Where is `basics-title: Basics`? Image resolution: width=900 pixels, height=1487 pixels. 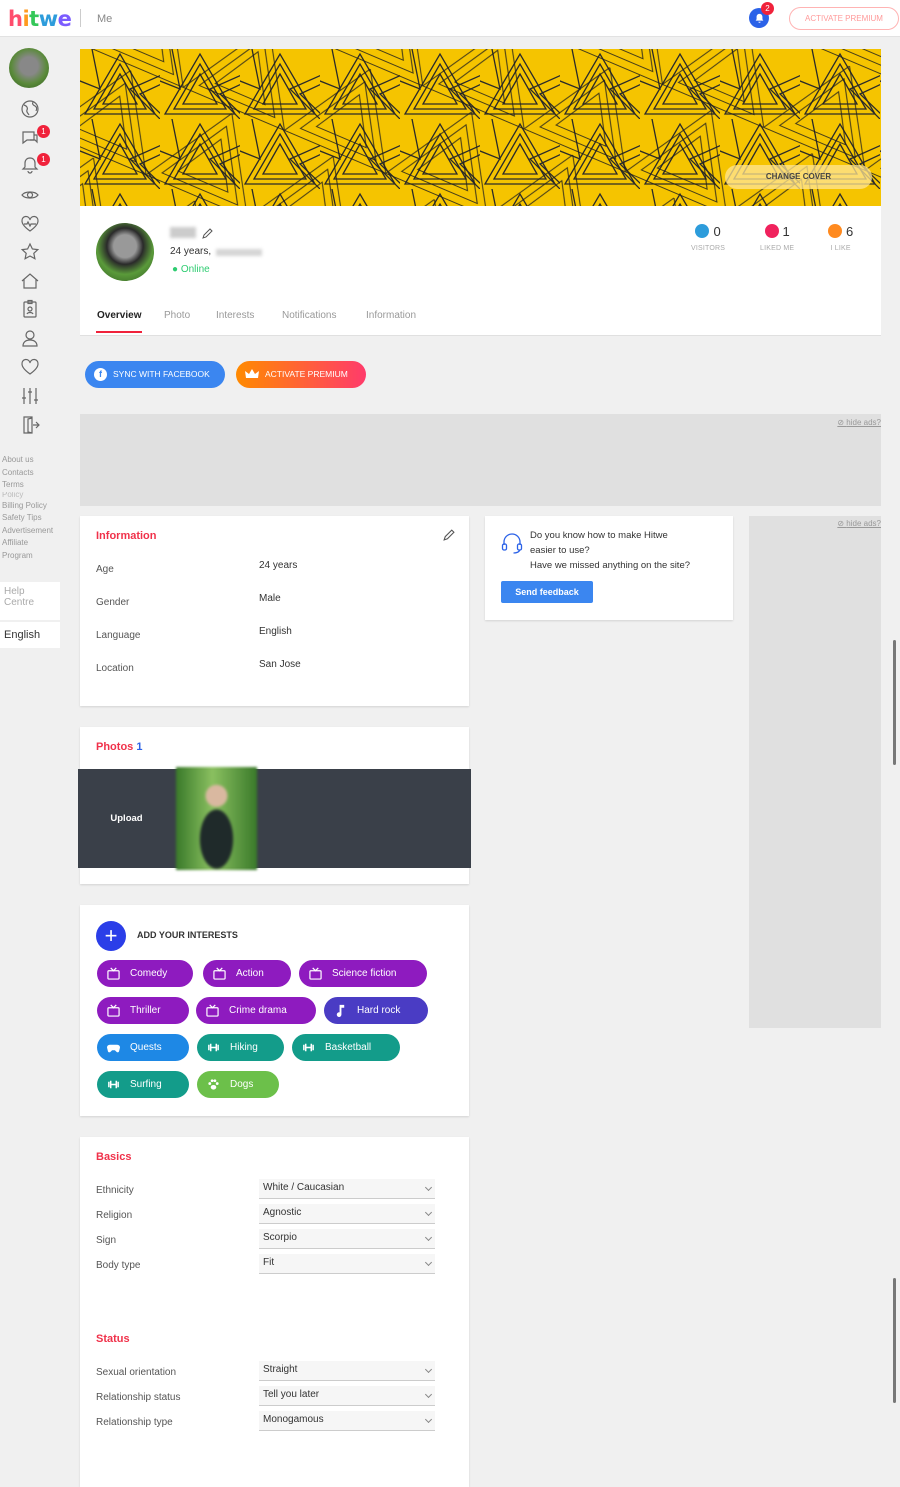 basics-title: Basics is located at coordinates (114, 1157).